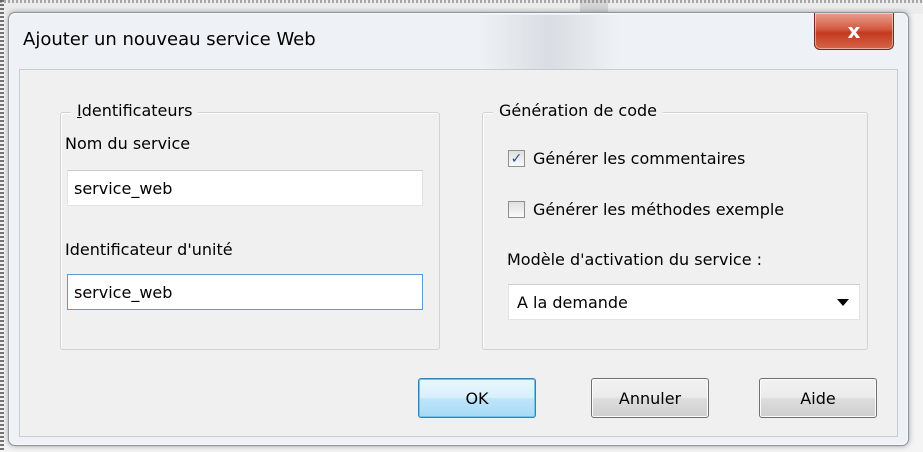 The height and width of the screenshot is (452, 923). Describe the element at coordinates (659, 209) in the screenshot. I see `generate-sample-methods-label: Générer les méthodes exemple` at that location.